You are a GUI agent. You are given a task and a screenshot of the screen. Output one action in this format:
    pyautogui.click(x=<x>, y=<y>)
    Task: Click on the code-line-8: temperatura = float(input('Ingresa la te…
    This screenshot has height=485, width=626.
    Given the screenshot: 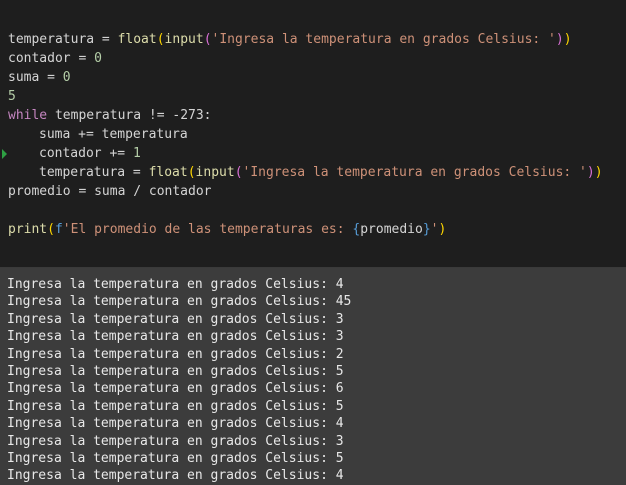 What is the action you would take?
    pyautogui.click(x=316, y=172)
    